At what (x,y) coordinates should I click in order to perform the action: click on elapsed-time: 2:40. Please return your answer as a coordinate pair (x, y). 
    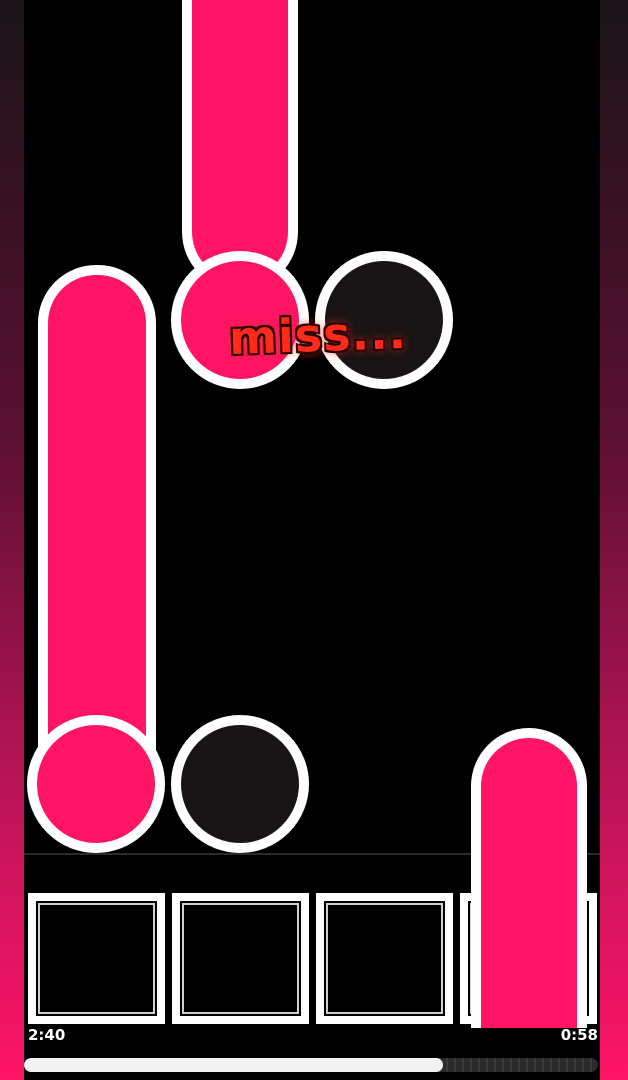
    Looking at the image, I should click on (47, 1035).